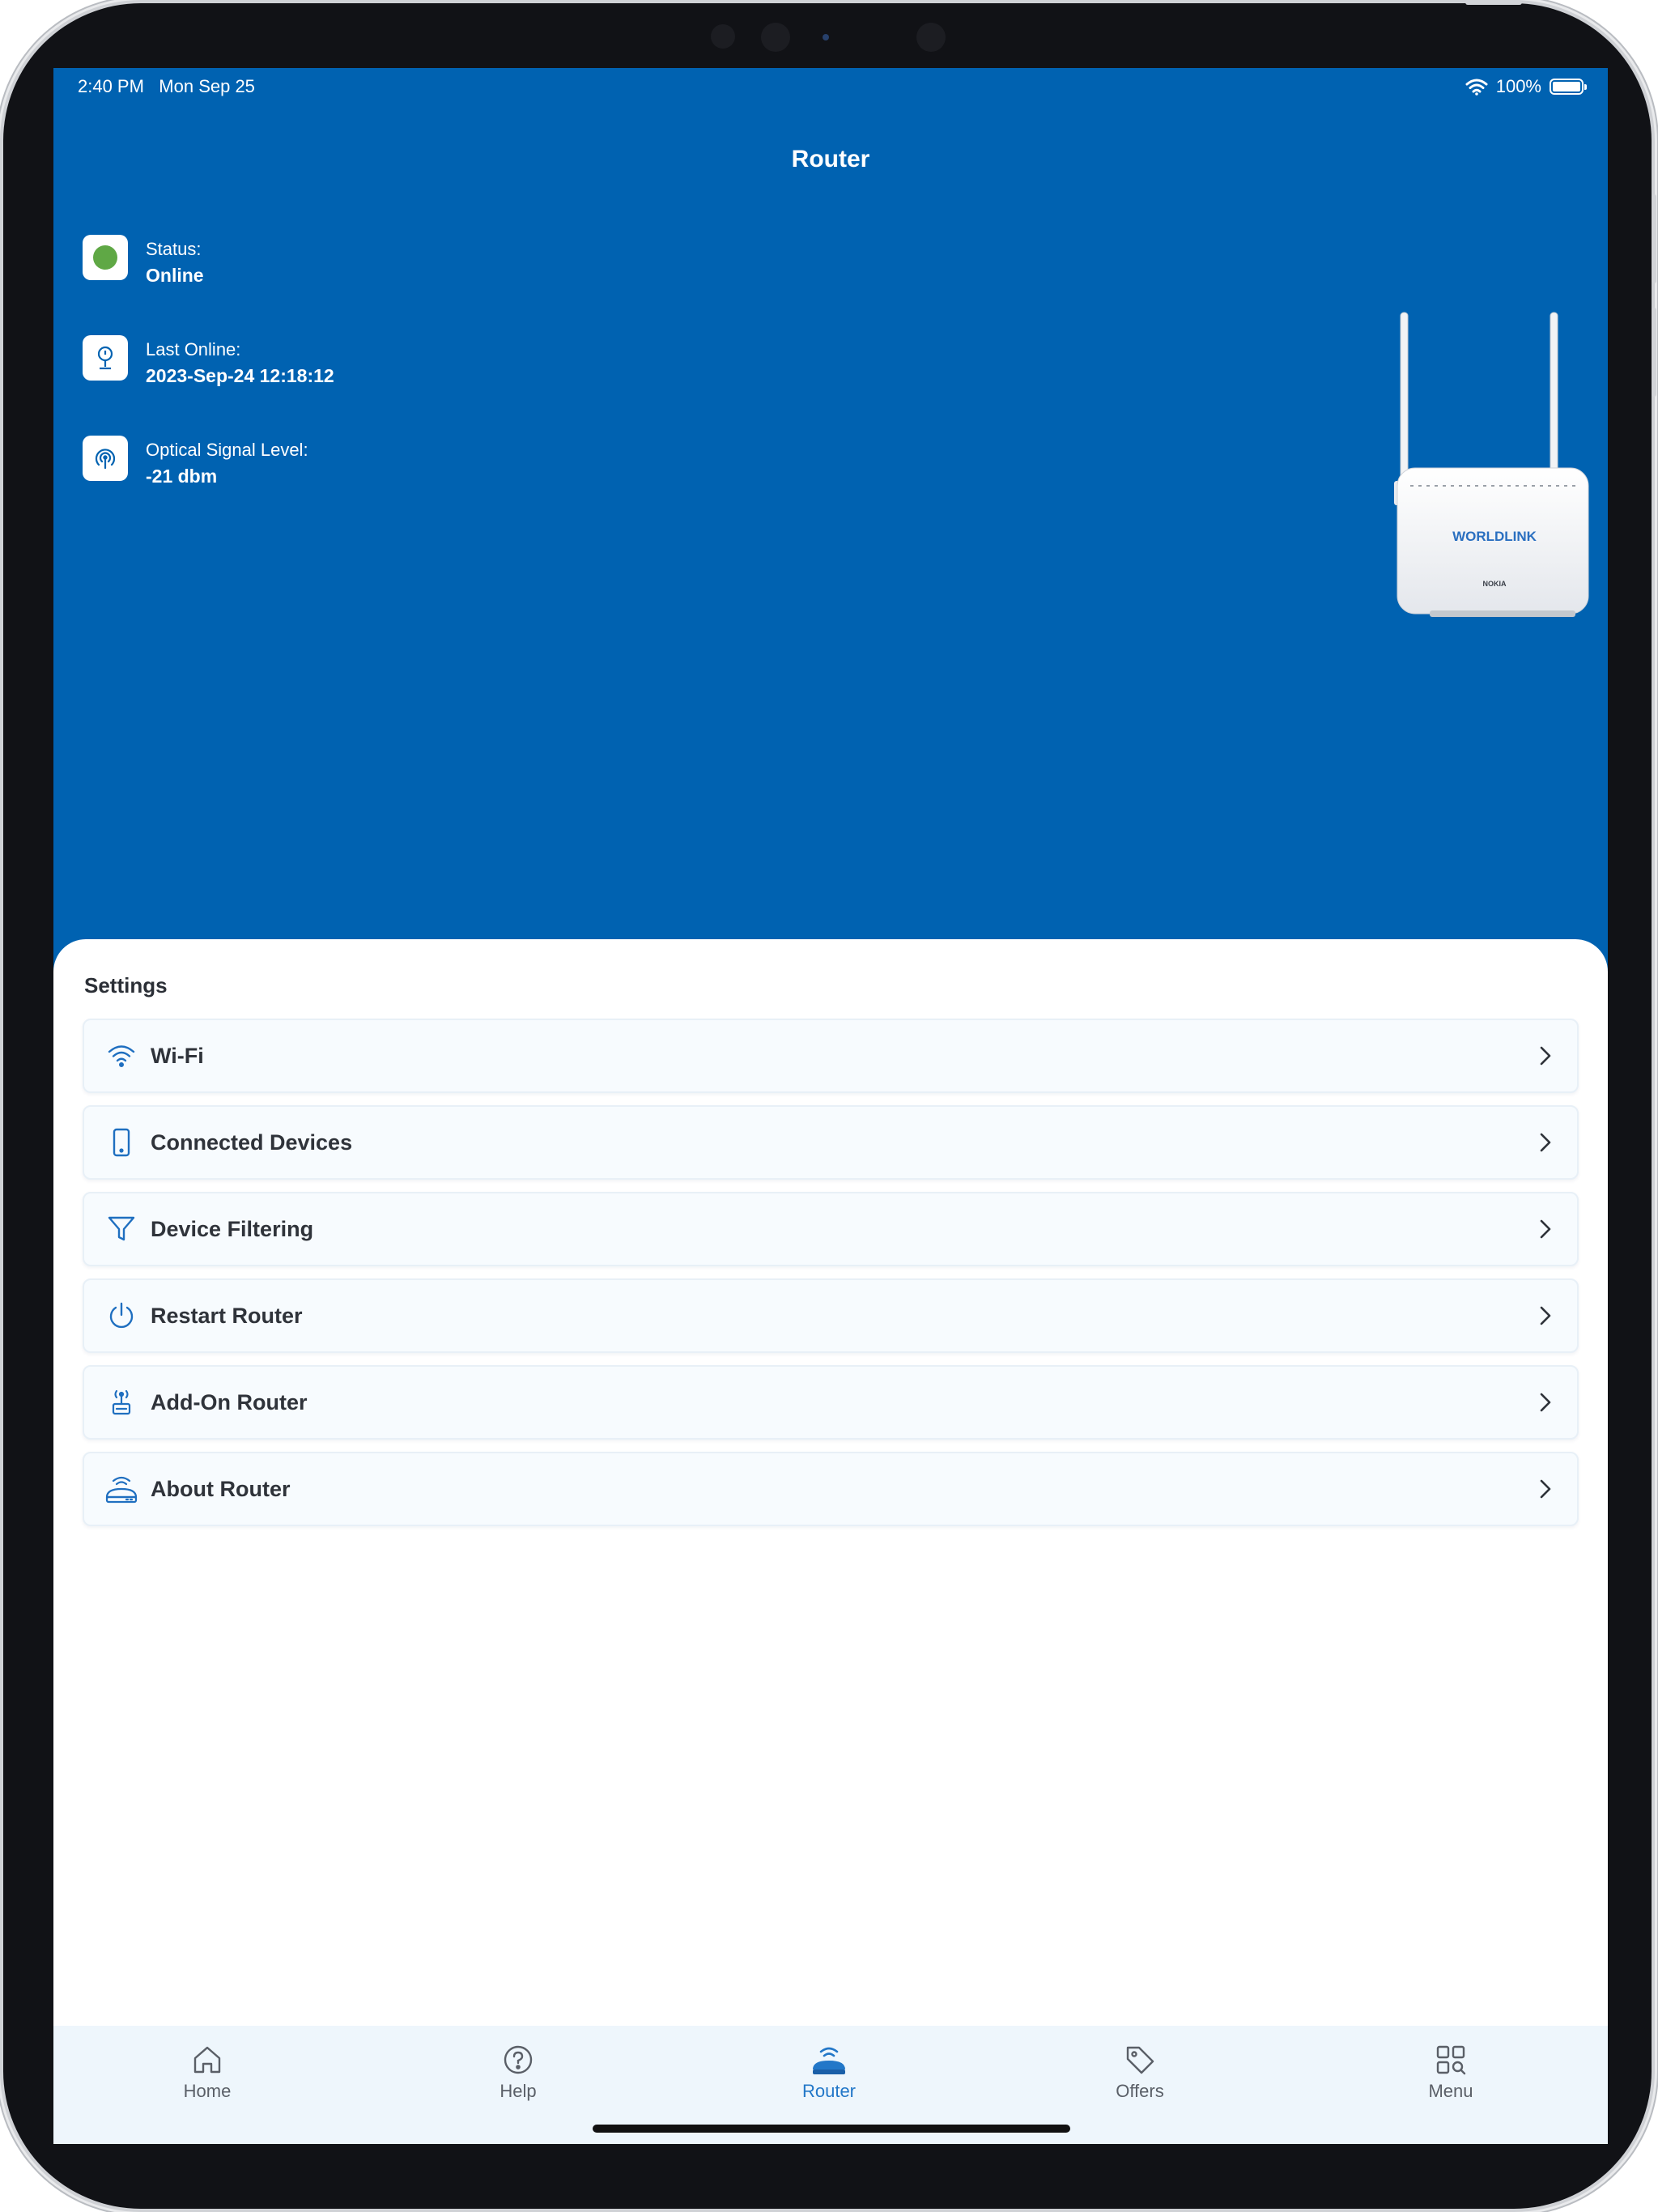 The height and width of the screenshot is (2212, 1658). Describe the element at coordinates (121, 1403) in the screenshot. I see `add-on-router-icon` at that location.